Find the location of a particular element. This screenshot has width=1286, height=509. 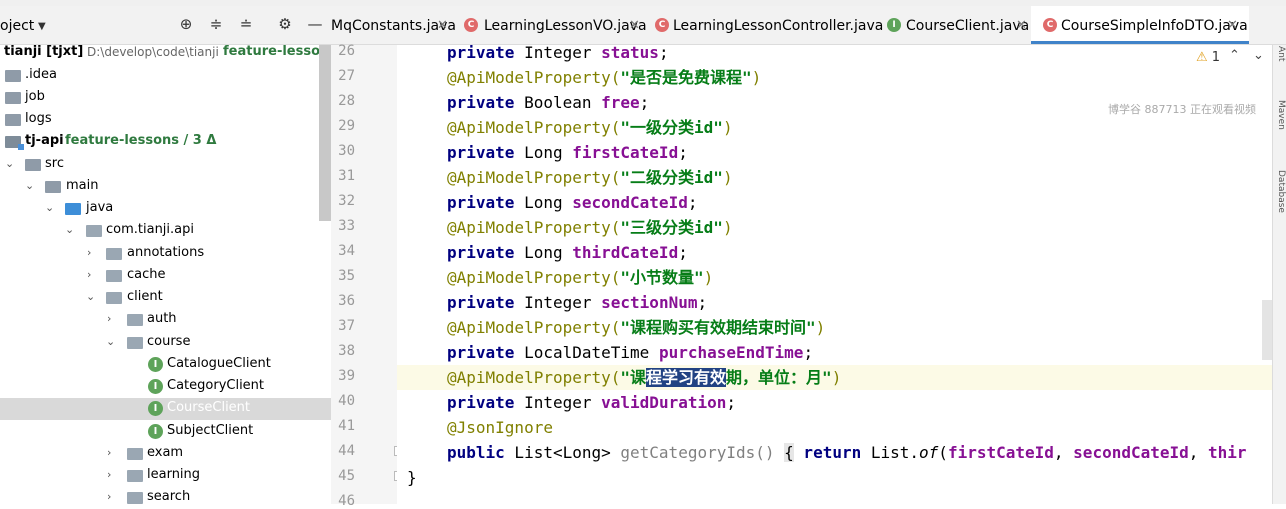

gear-icon: ⚙ is located at coordinates (285, 24).